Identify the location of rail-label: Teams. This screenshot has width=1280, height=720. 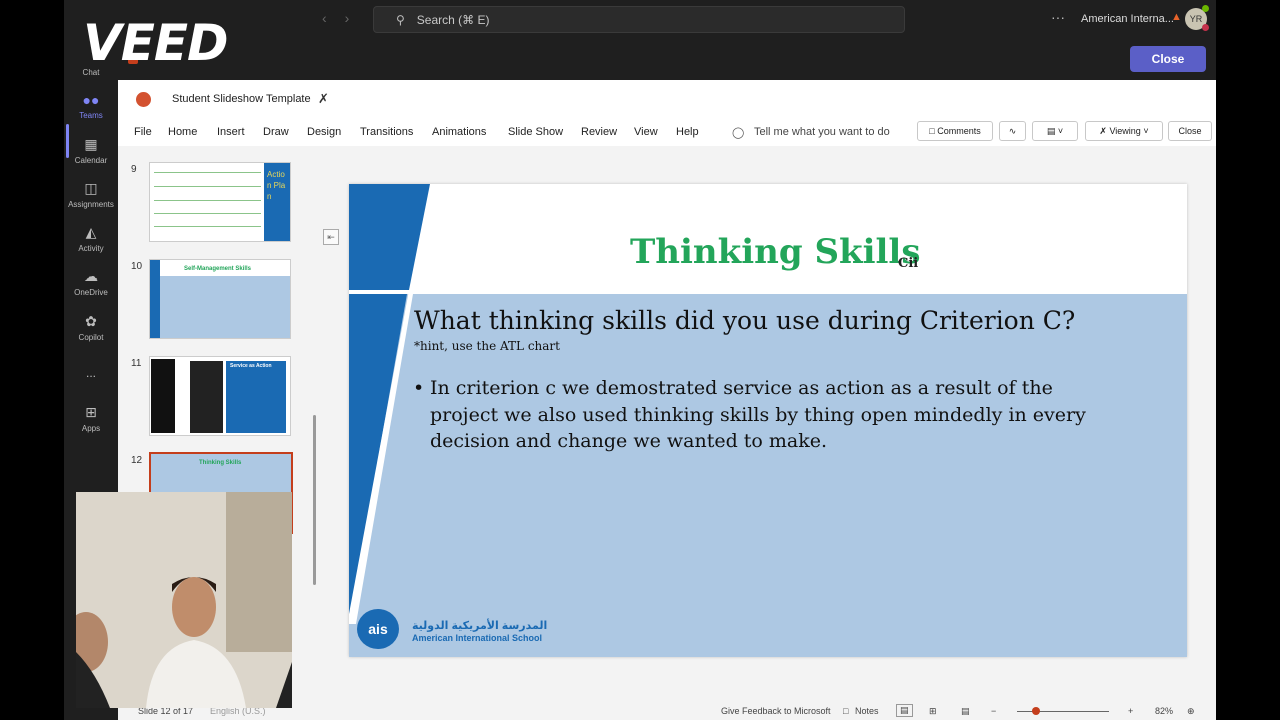
(91, 115).